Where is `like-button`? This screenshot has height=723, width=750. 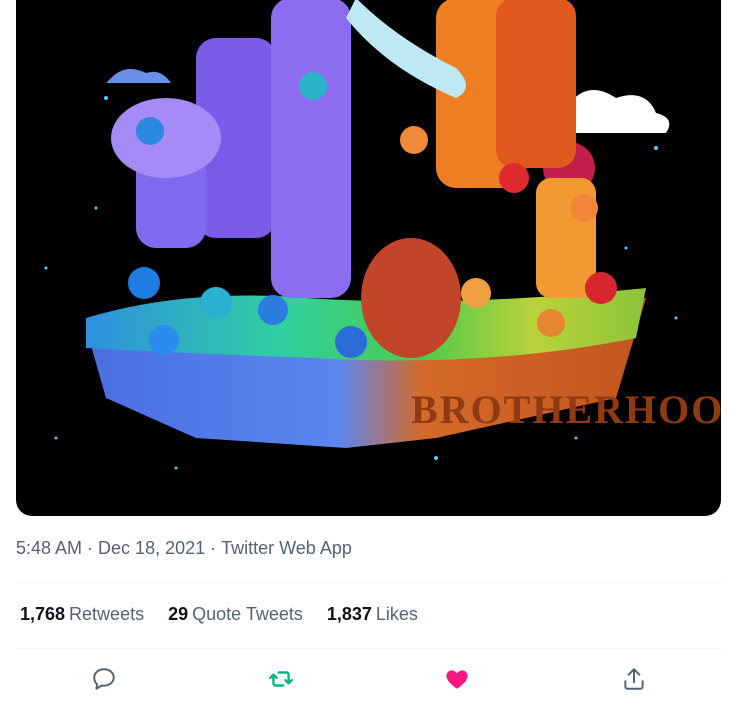 like-button is located at coordinates (457, 679).